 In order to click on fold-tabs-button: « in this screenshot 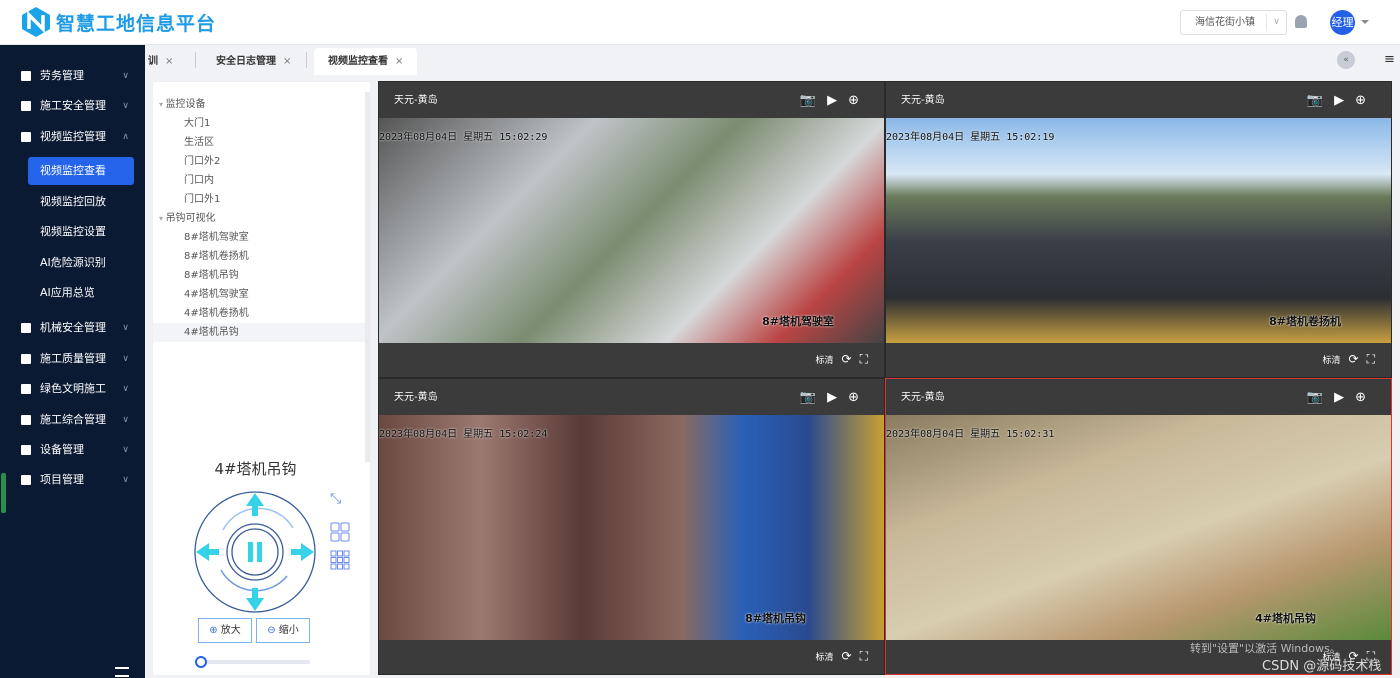, I will do `click(1346, 60)`.